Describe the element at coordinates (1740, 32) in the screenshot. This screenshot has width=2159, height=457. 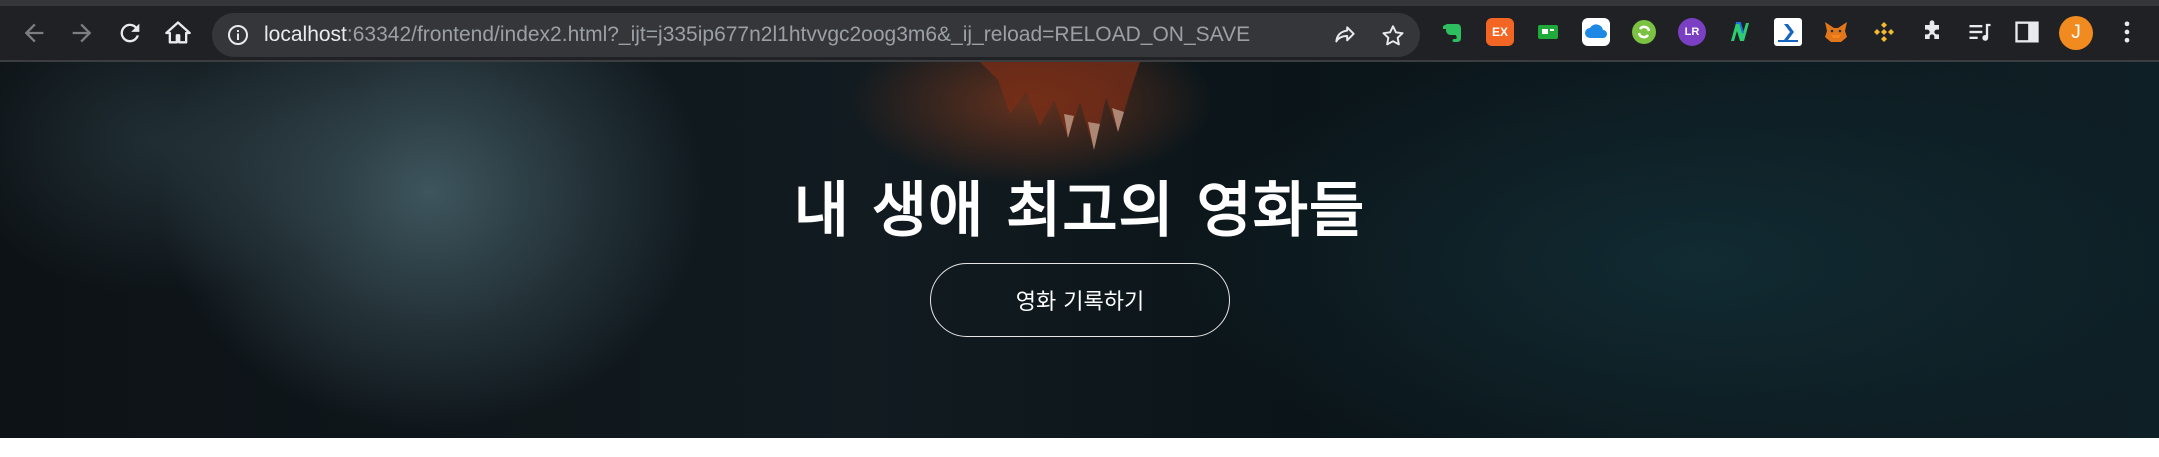
I see `n-extension-icon` at that location.